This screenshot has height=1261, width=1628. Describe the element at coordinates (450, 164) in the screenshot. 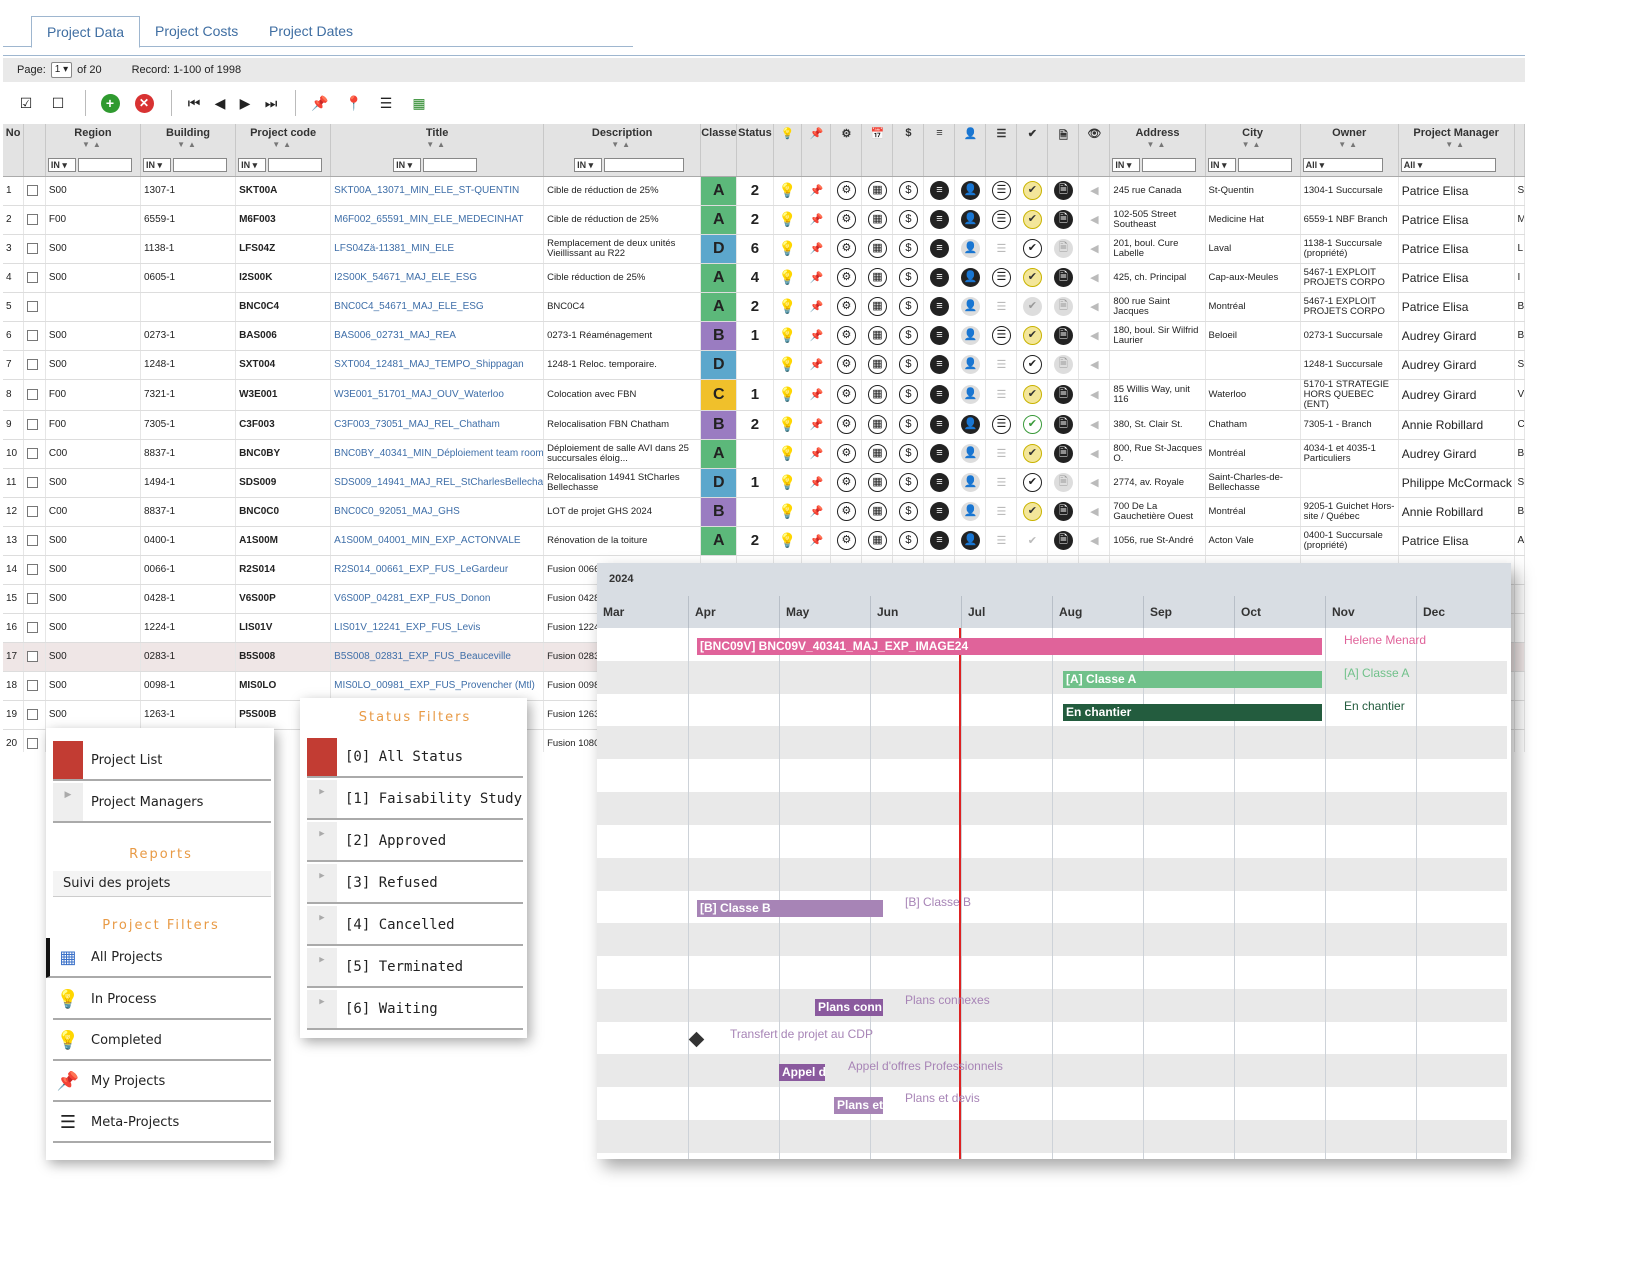

I see `title-filter-input` at that location.